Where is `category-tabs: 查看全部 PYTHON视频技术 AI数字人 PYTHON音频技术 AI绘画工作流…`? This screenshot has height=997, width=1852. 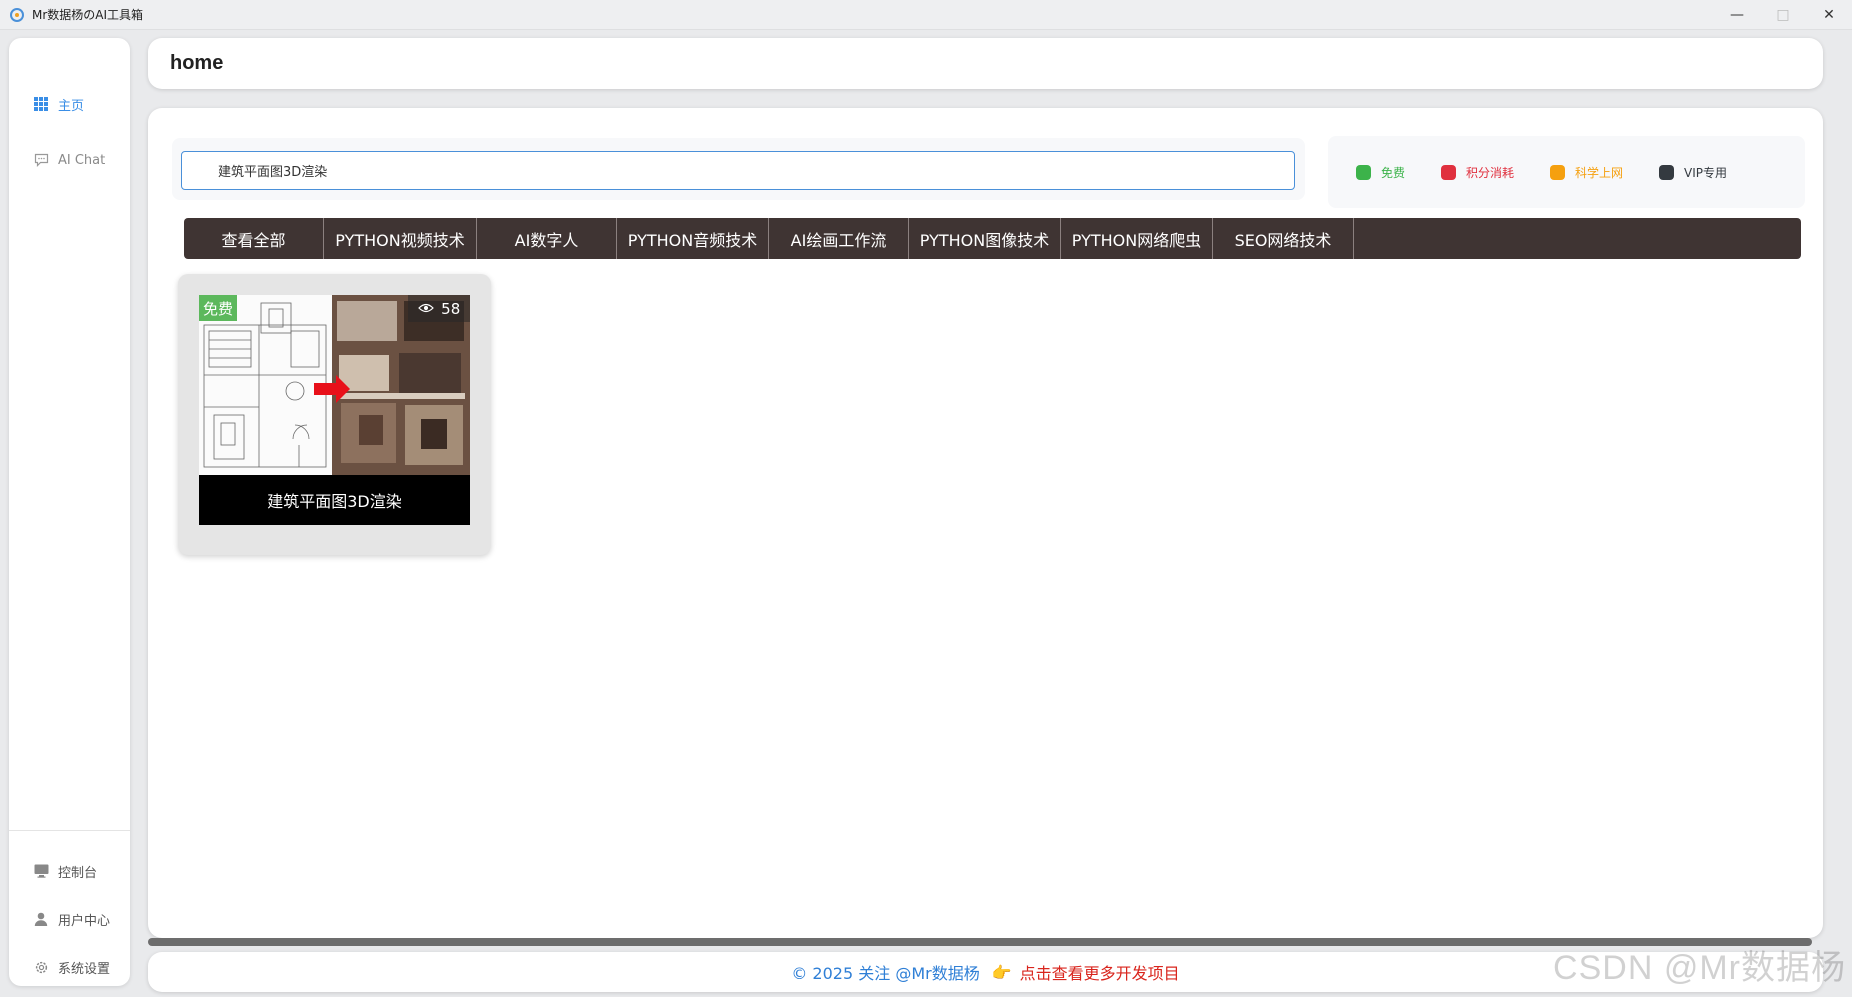
category-tabs: 查看全部 PYTHON视频技术 AI数字人 PYTHON音频技术 AI绘画工作流… is located at coordinates (992, 238).